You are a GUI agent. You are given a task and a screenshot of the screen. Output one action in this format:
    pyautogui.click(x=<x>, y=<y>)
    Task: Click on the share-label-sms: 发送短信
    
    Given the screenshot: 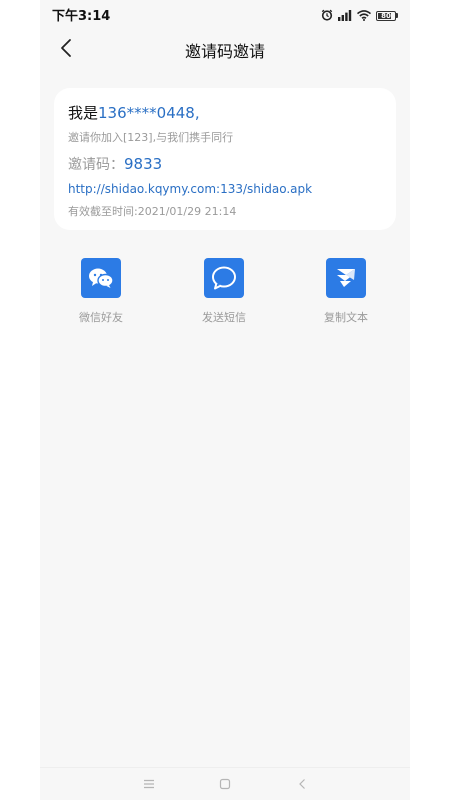 What is the action you would take?
    pyautogui.click(x=224, y=317)
    